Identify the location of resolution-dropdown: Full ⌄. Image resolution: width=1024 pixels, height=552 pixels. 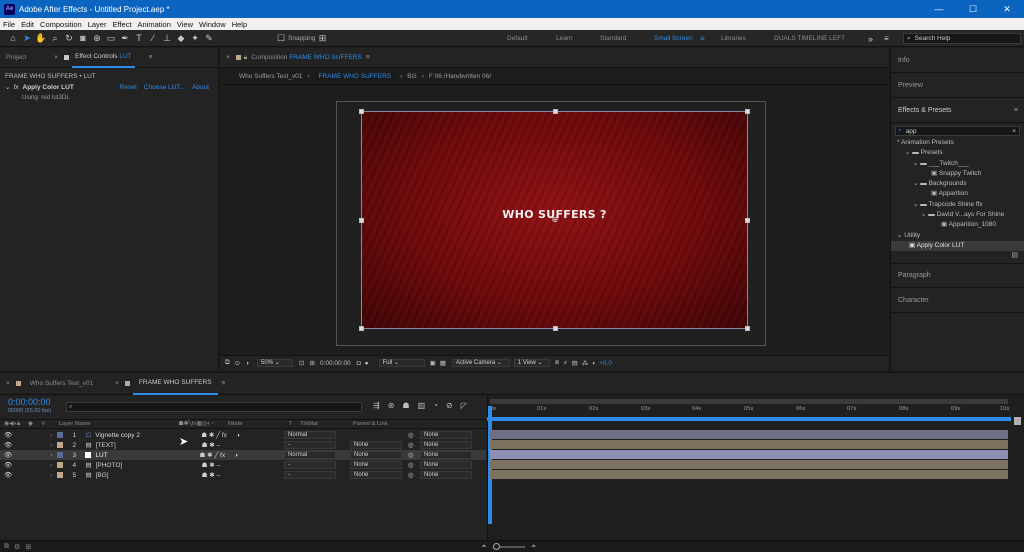
(401, 363).